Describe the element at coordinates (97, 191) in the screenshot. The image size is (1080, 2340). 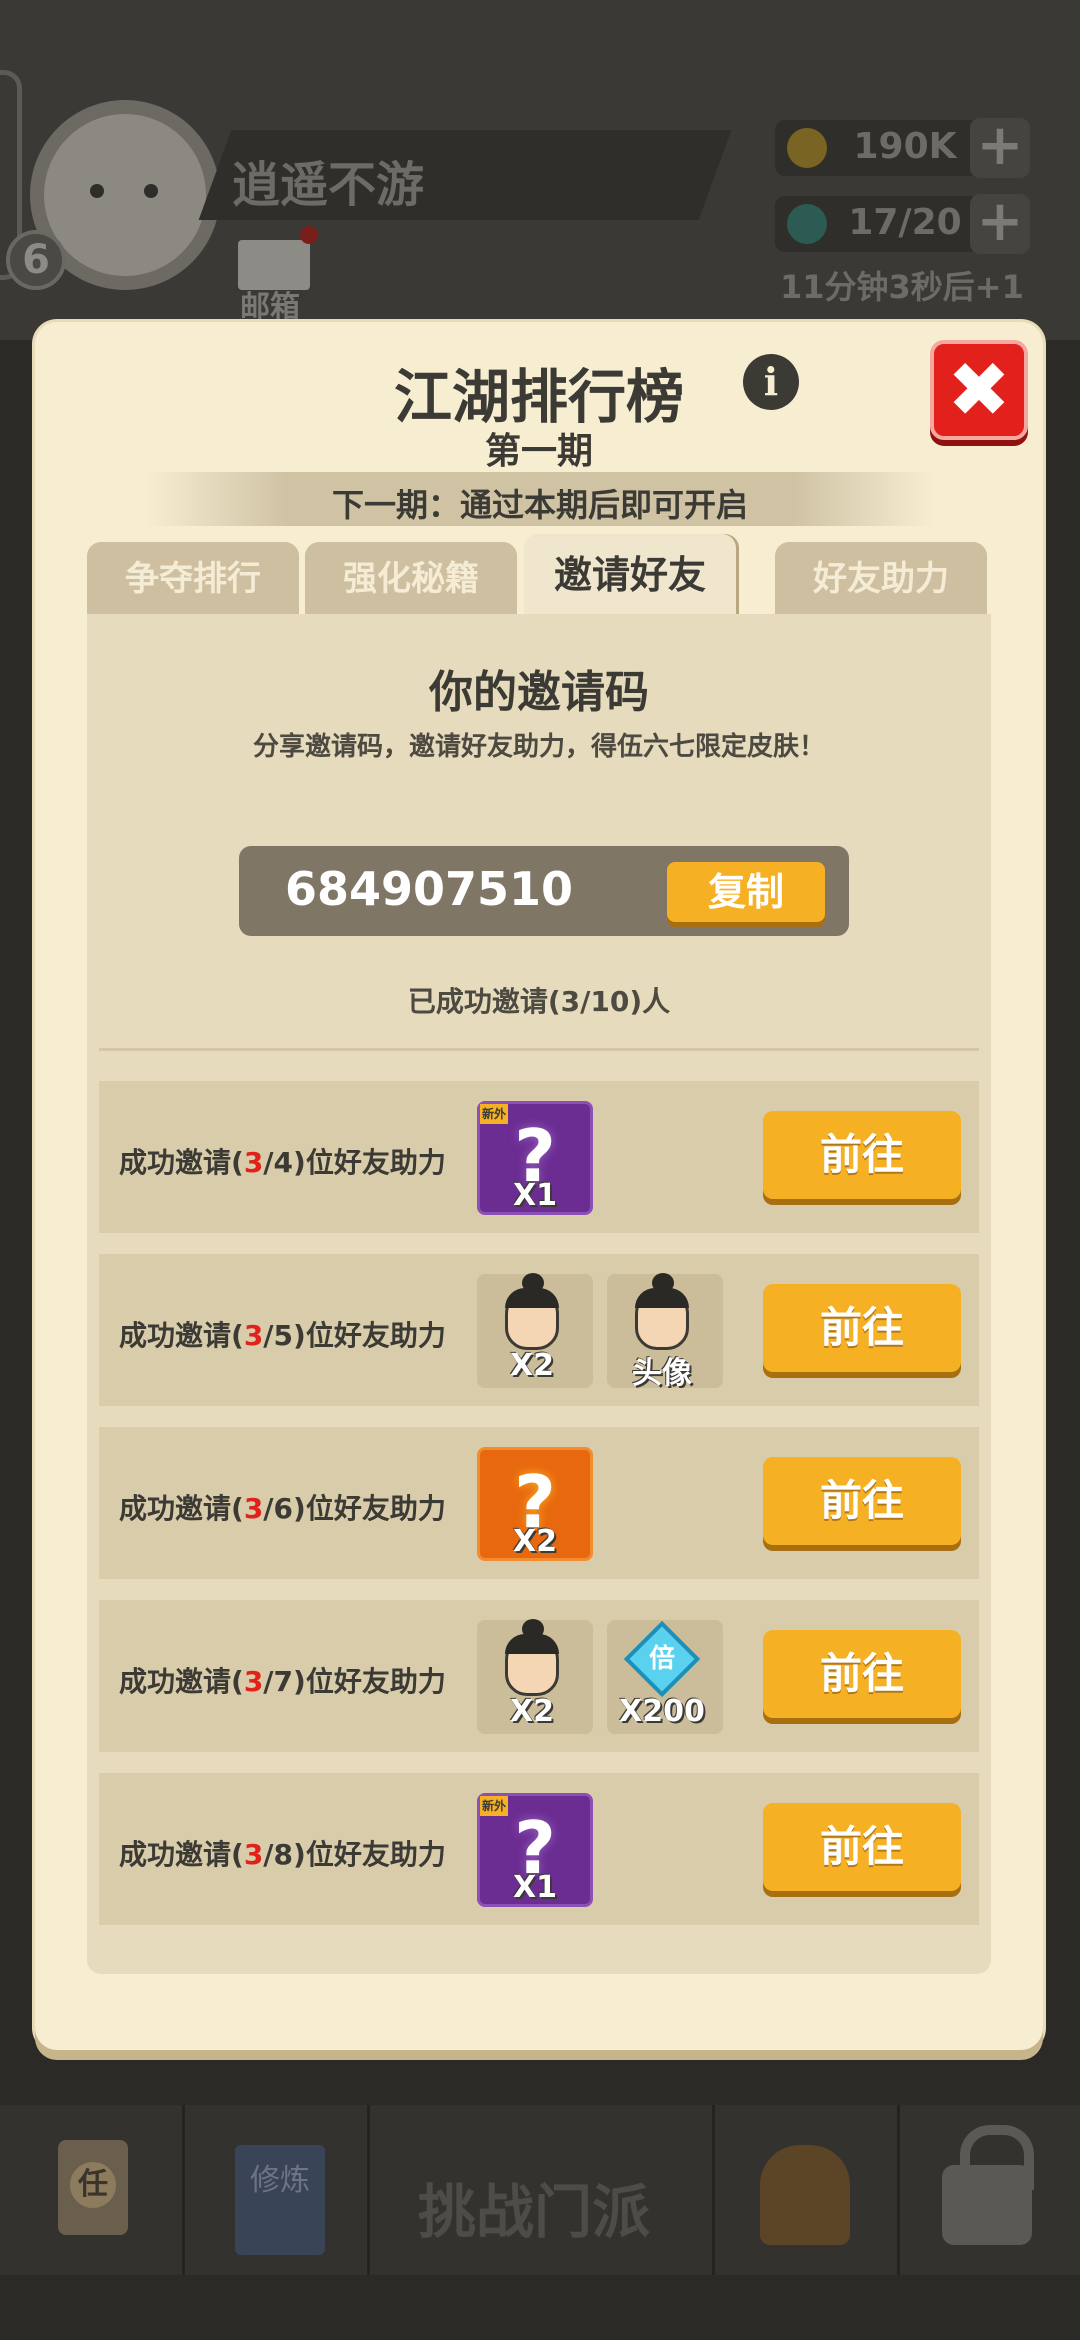
I see `avatar-eye-left` at that location.